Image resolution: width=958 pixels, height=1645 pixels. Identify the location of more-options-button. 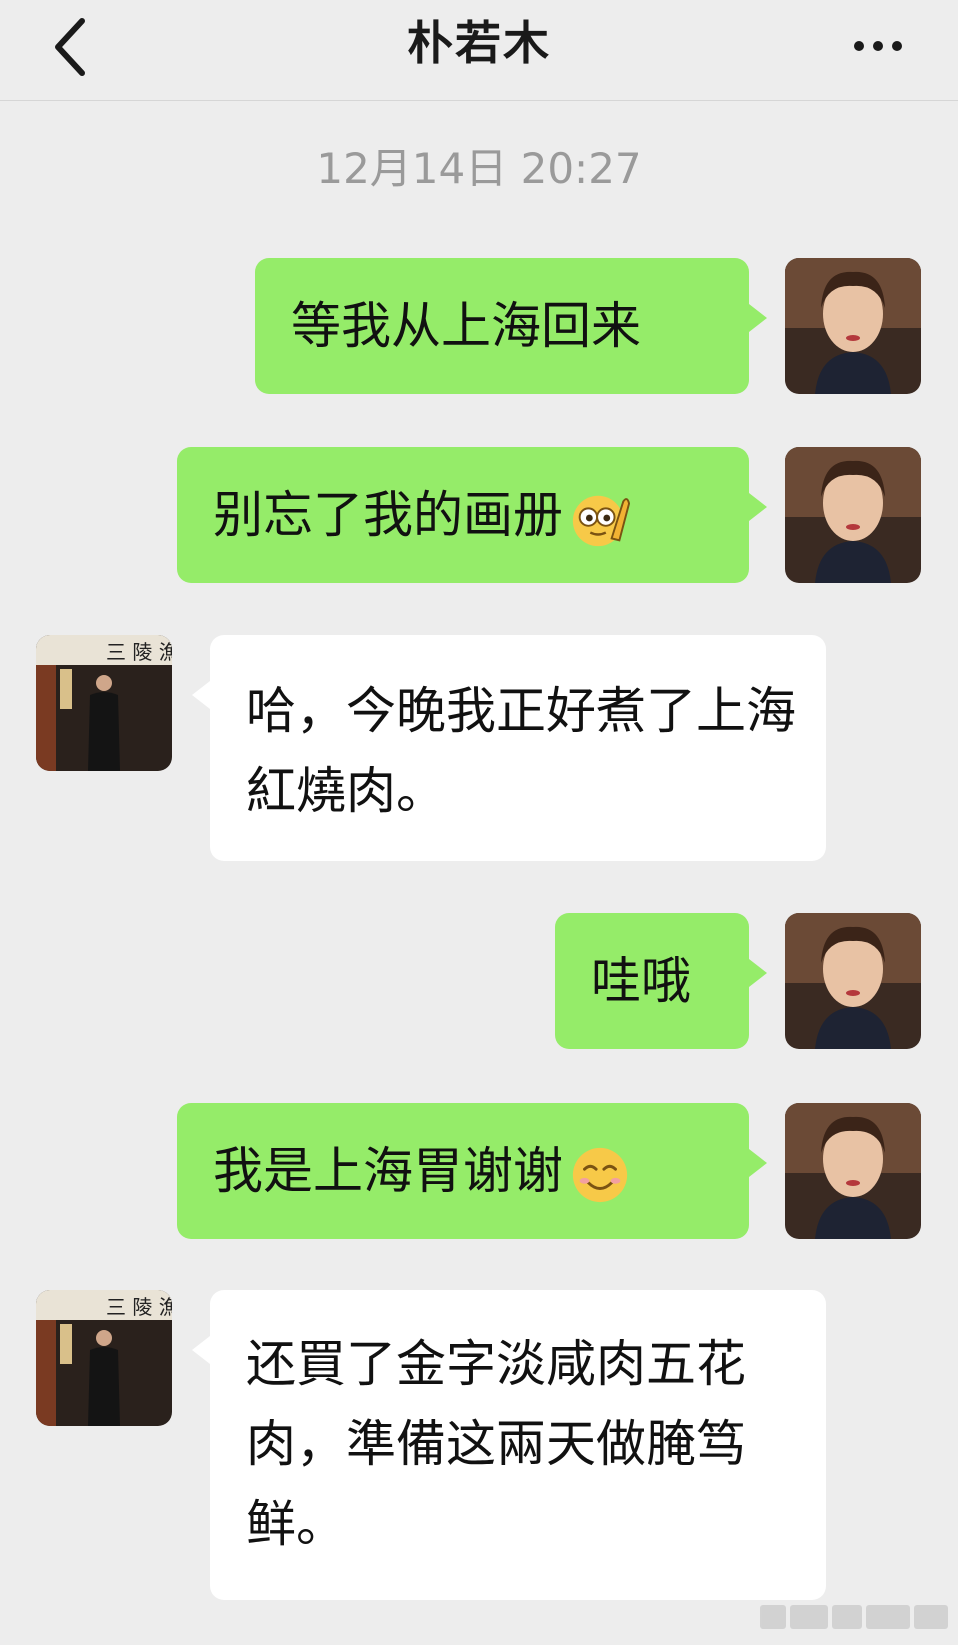
(878, 46).